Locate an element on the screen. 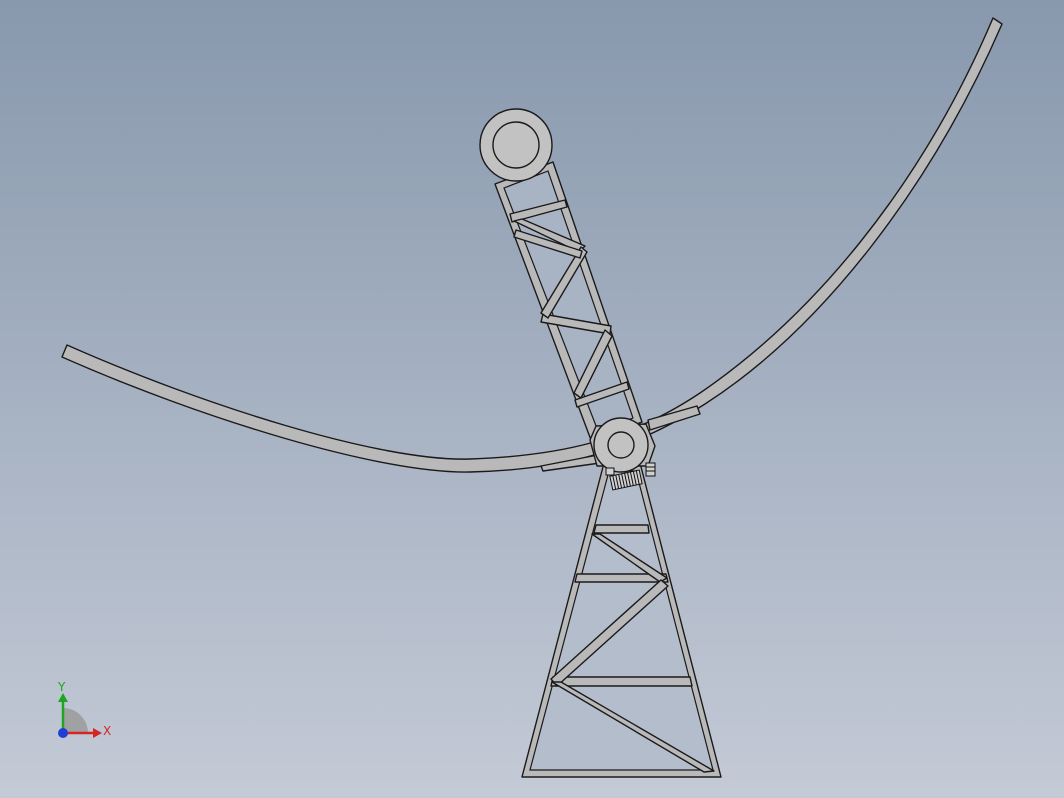 Image resolution: width=1064 pixels, height=798 pixels. z-axis-dot is located at coordinates (63, 733).